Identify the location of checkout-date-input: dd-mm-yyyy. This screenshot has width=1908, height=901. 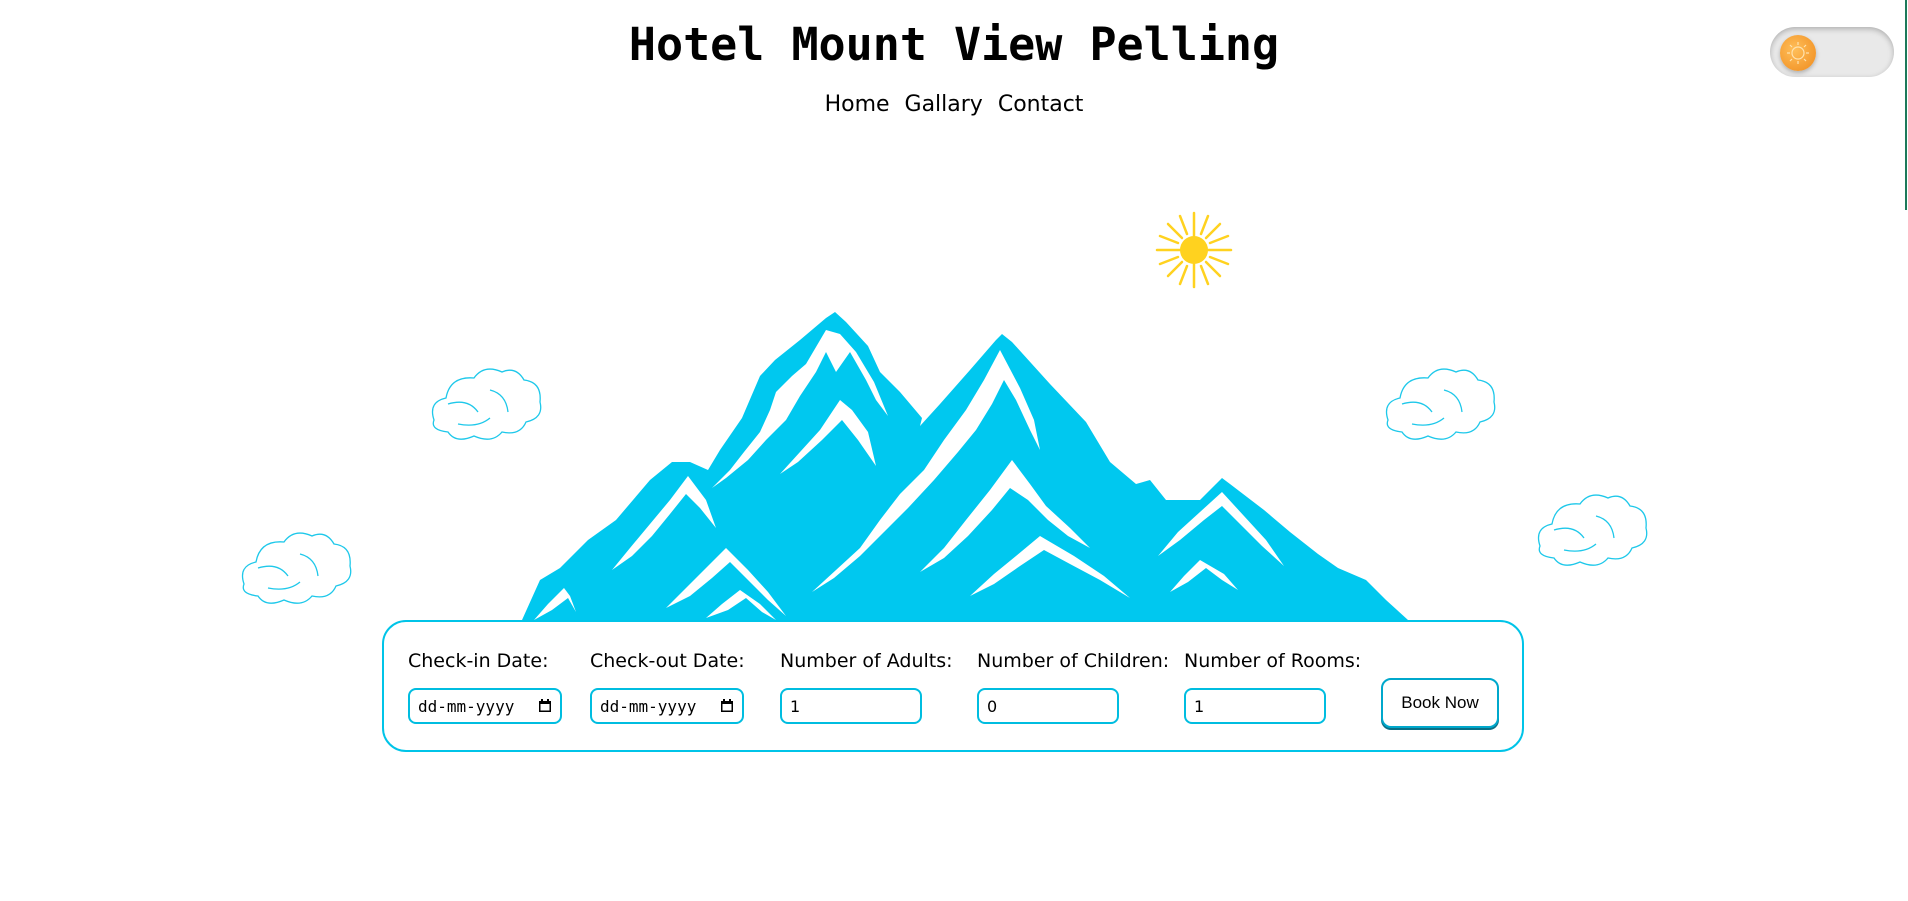
(667, 706).